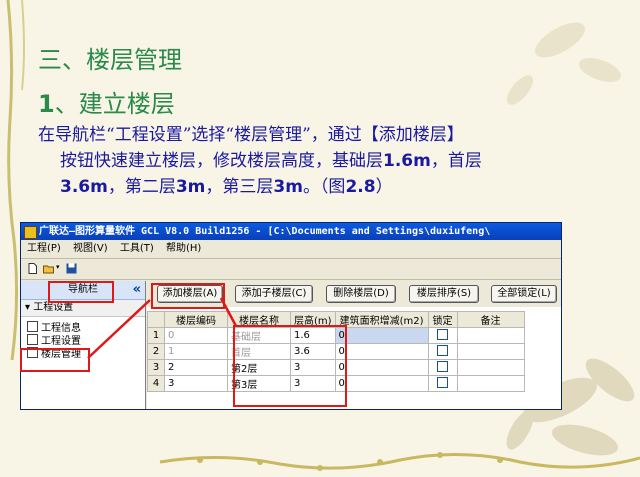  What do you see at coordinates (162, 328) in the screenshot?
I see `highlight-arrows` at bounding box center [162, 328].